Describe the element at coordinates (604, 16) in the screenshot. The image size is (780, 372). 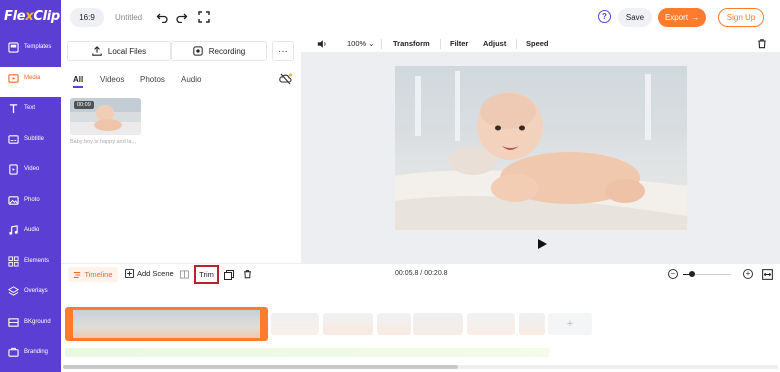
I see `help-icon: ?` at that location.